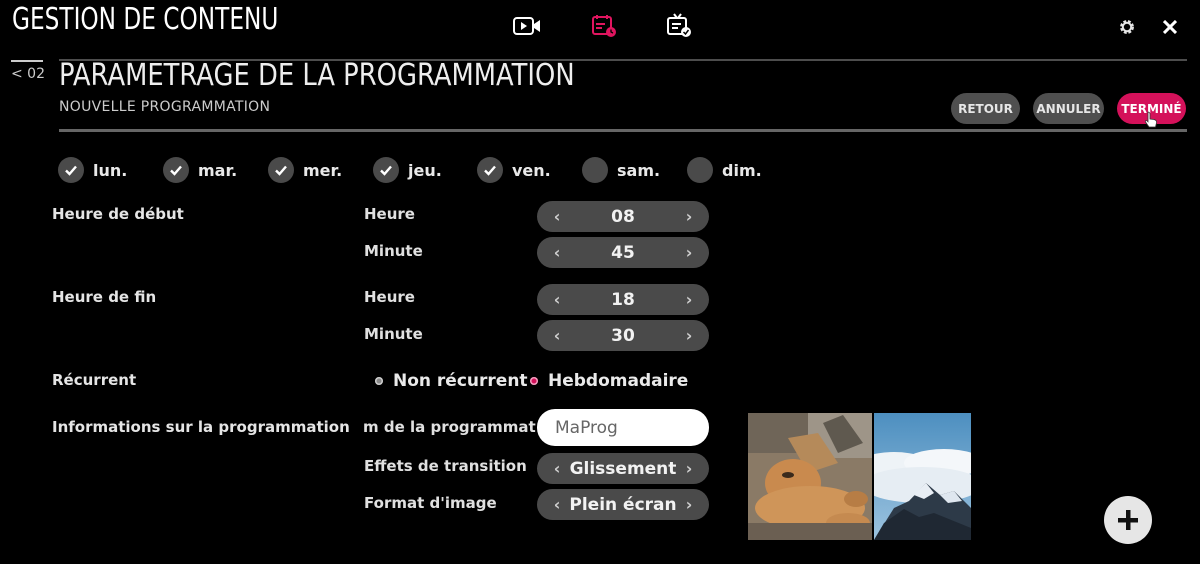 The image size is (1200, 564). Describe the element at coordinates (430, 503) in the screenshot. I see `format-label: Format d'image` at that location.